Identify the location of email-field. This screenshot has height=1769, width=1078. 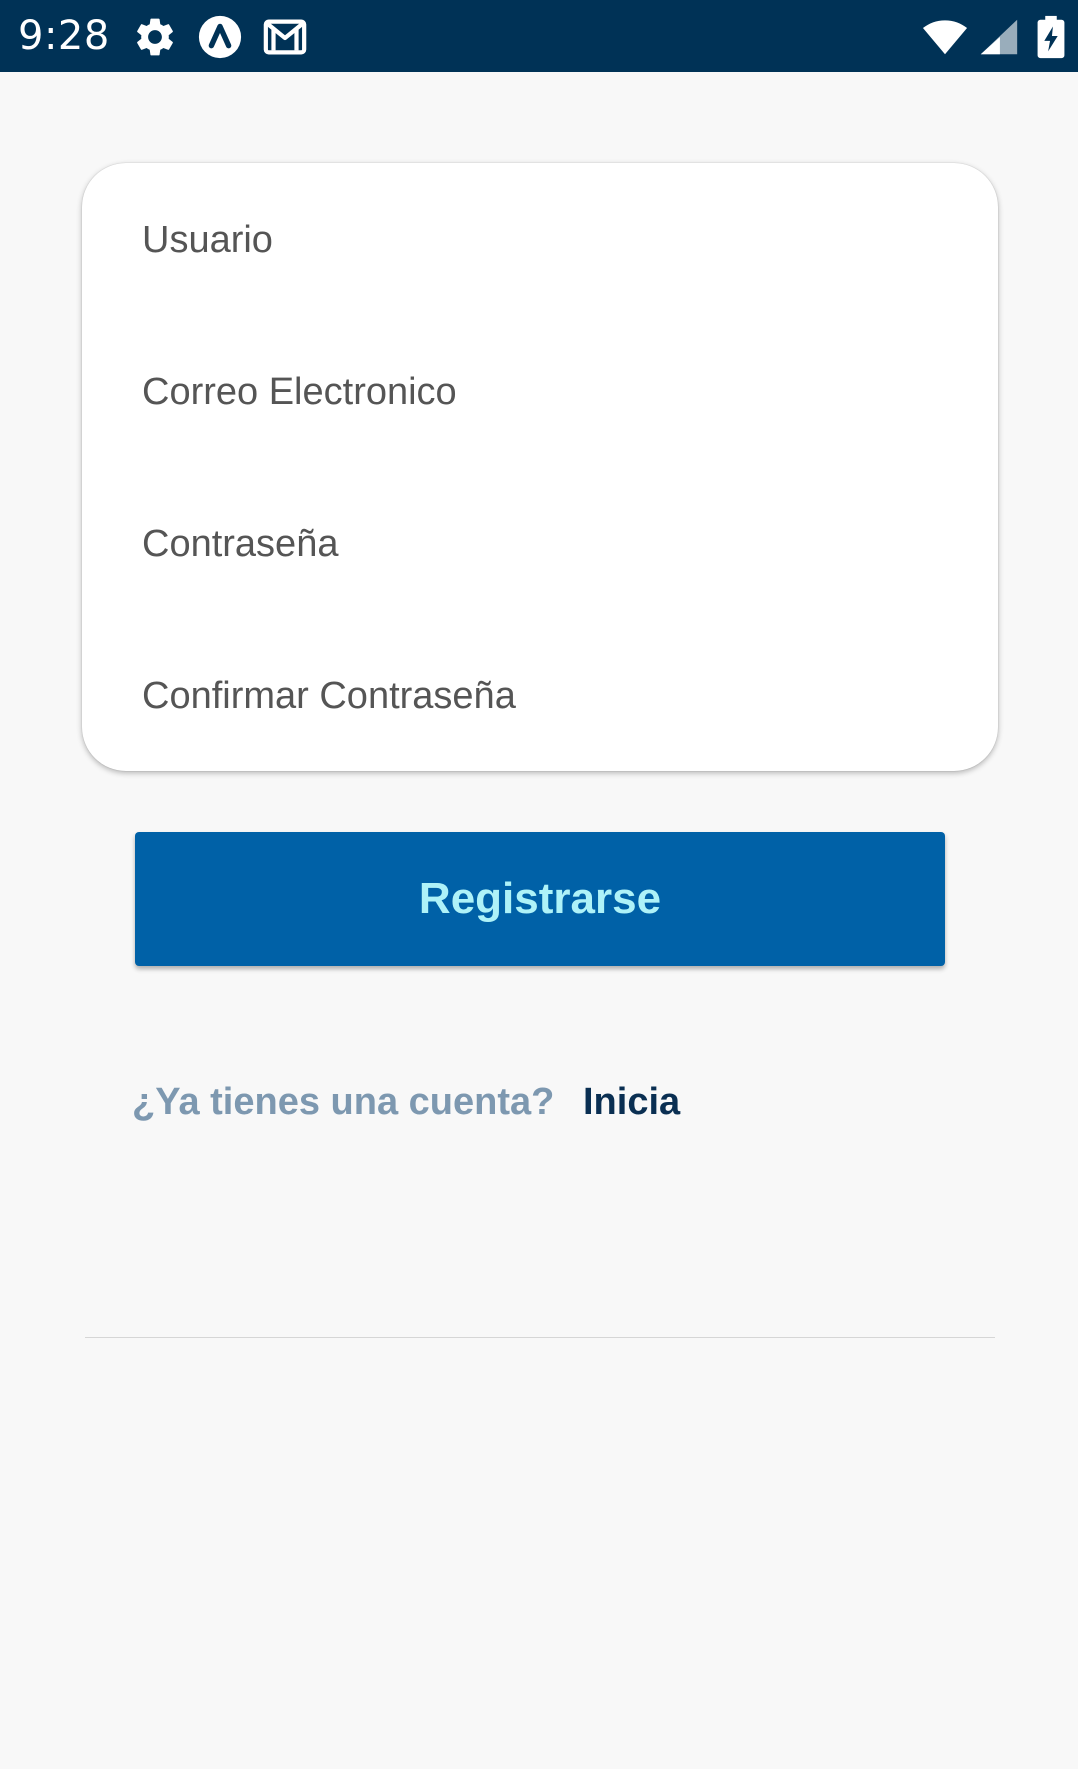
(542, 392).